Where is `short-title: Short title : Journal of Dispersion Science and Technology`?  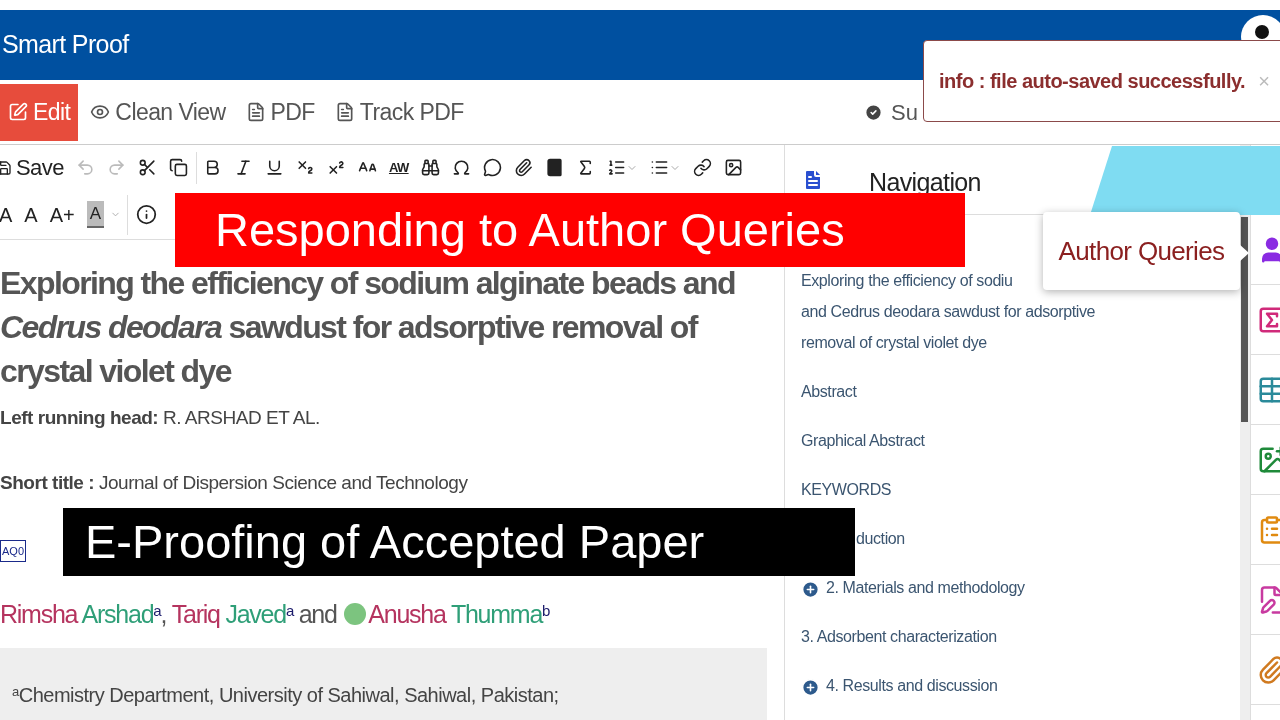 short-title: Short title : Journal of Dispersion Science and Technology is located at coordinates (234, 483).